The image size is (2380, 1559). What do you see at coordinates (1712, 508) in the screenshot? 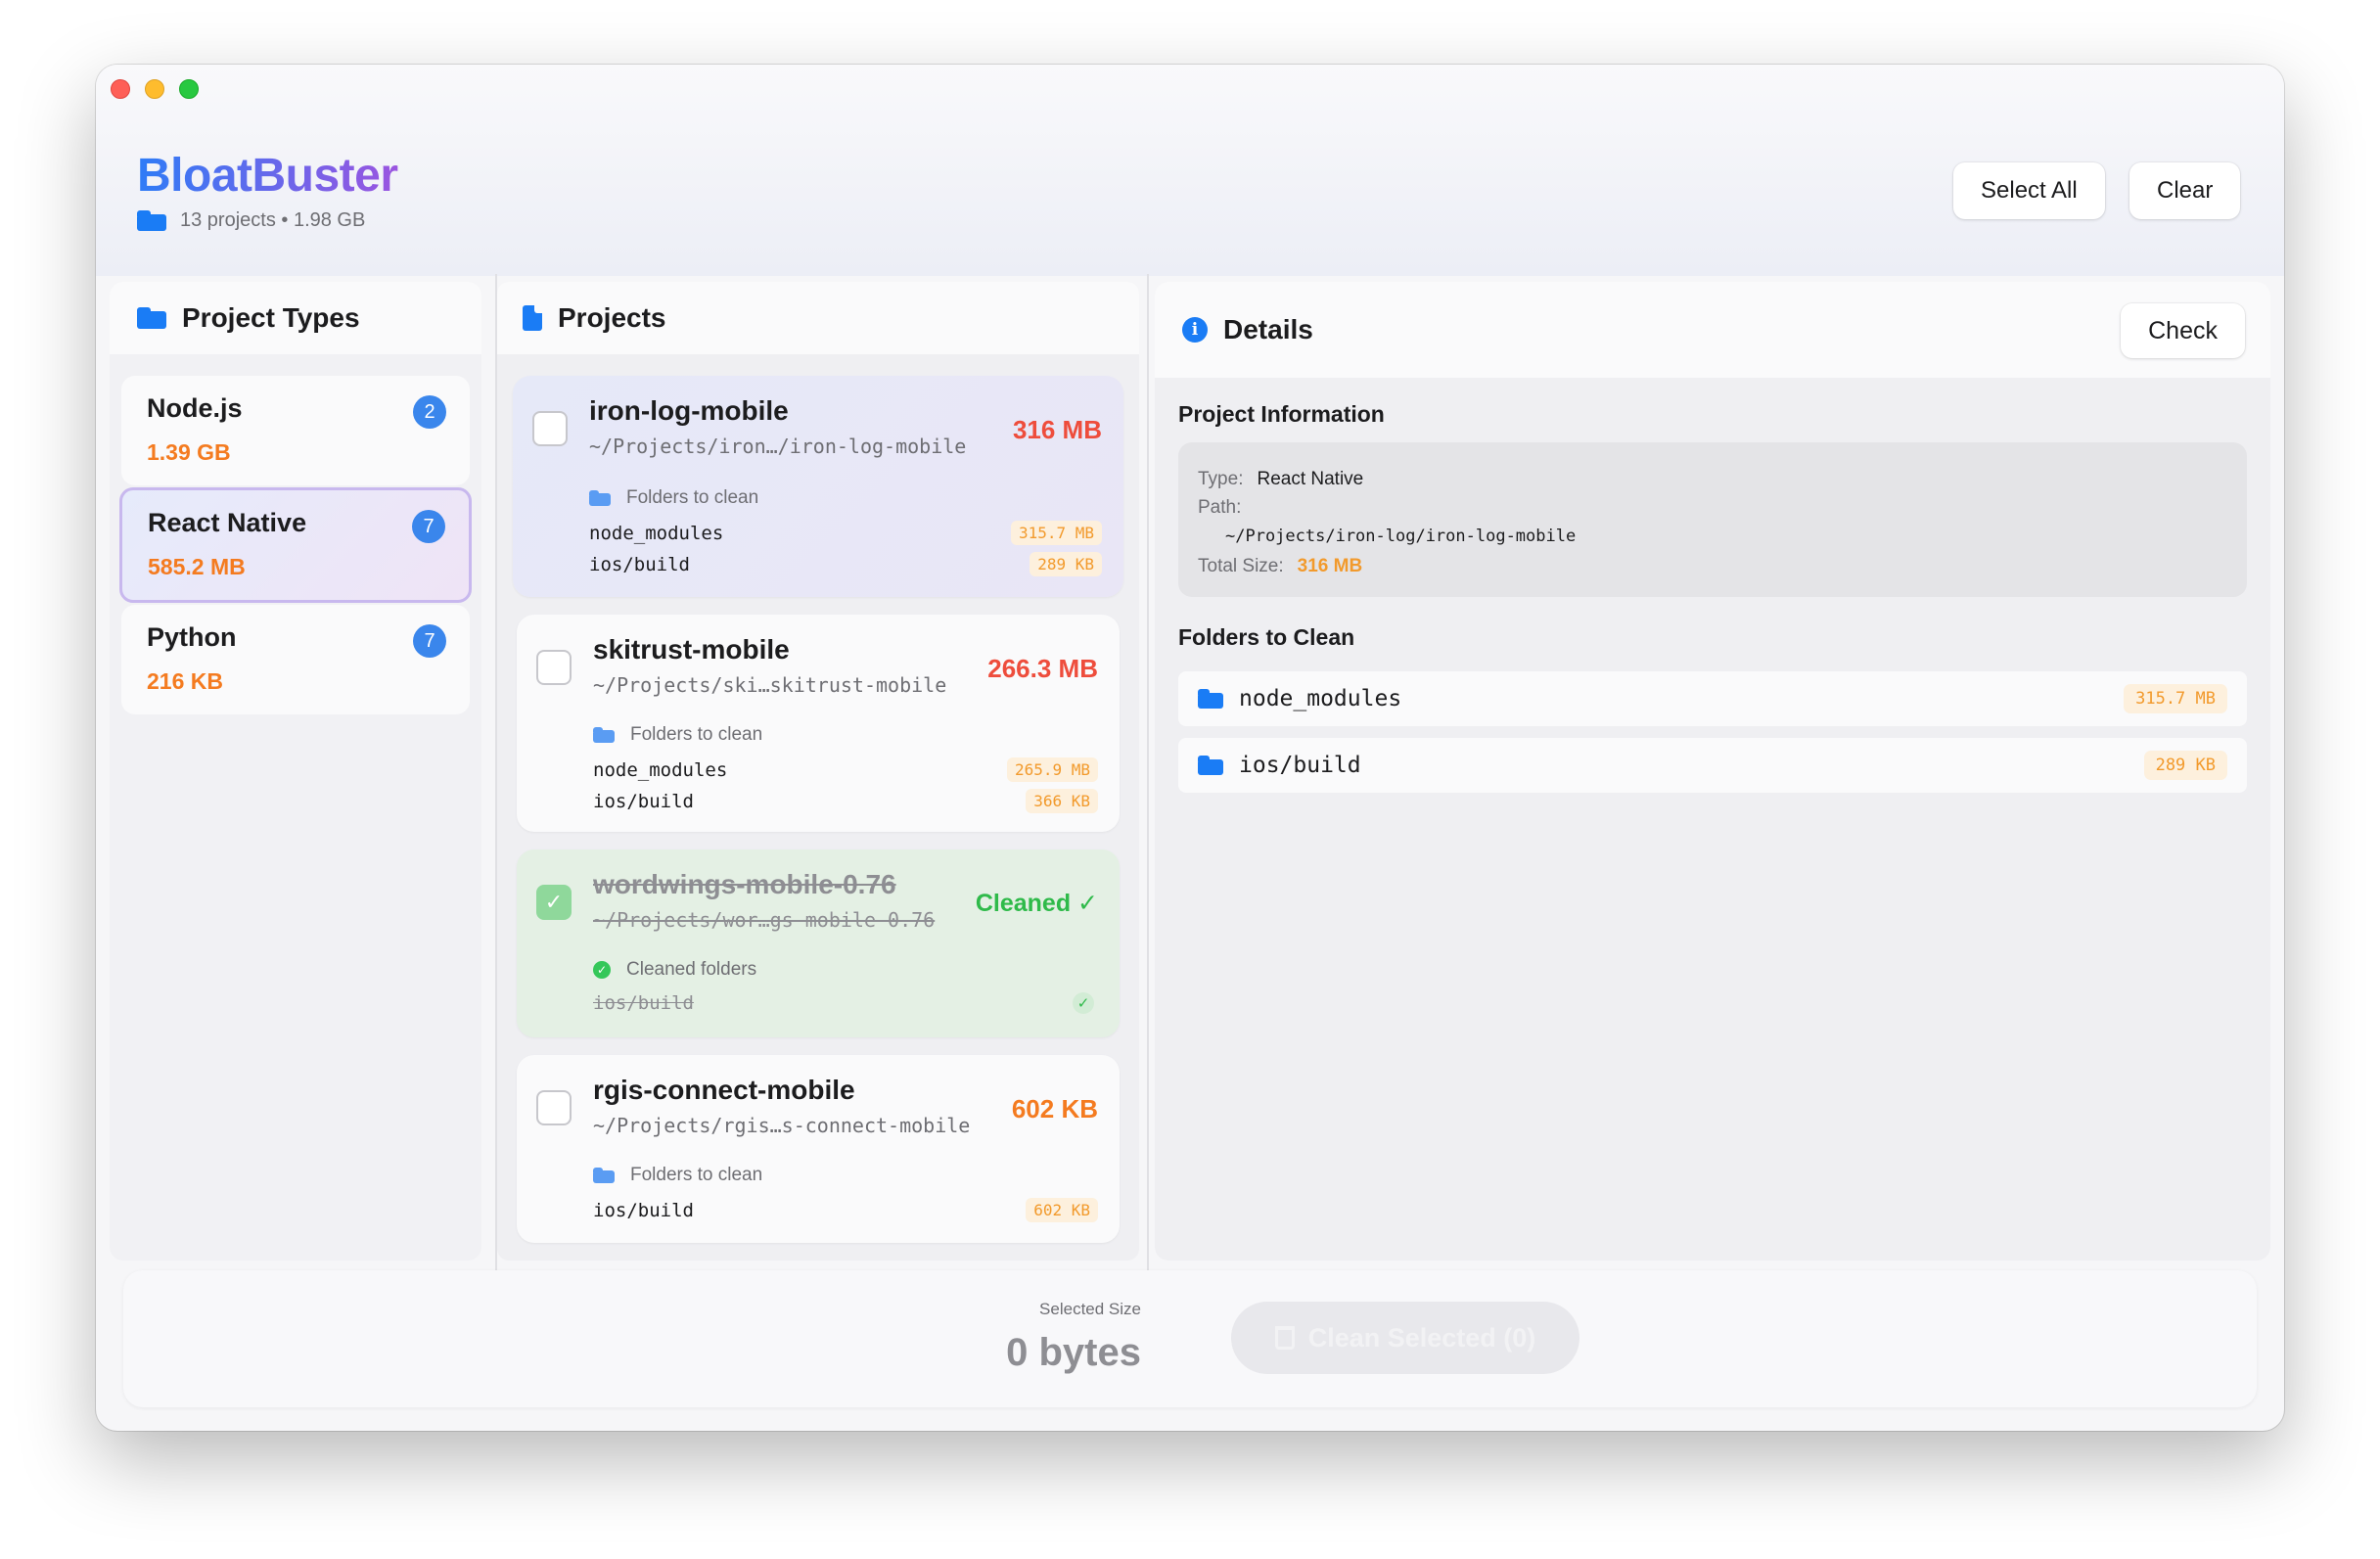
I see `info-row-path: Path:` at bounding box center [1712, 508].